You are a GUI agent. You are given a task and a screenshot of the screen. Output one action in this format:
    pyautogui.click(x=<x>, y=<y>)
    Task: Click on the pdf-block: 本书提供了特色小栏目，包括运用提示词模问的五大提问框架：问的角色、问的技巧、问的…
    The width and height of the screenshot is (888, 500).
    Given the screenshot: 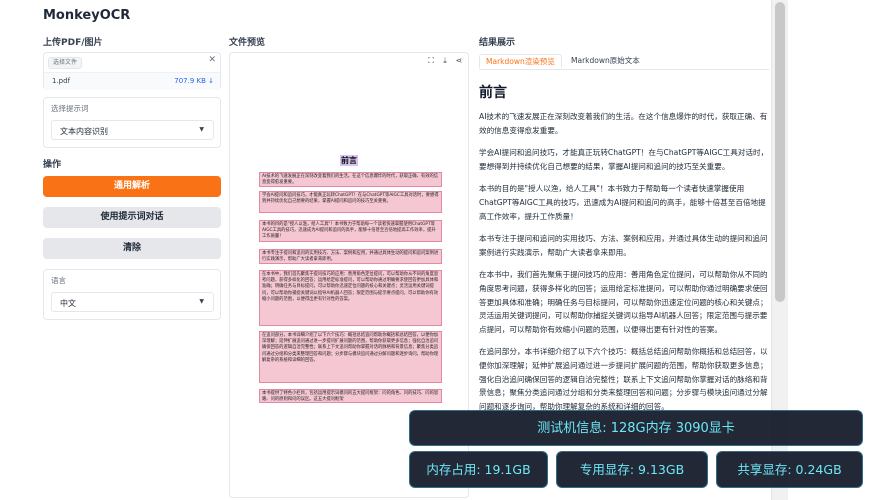 What is the action you would take?
    pyautogui.click(x=350, y=396)
    